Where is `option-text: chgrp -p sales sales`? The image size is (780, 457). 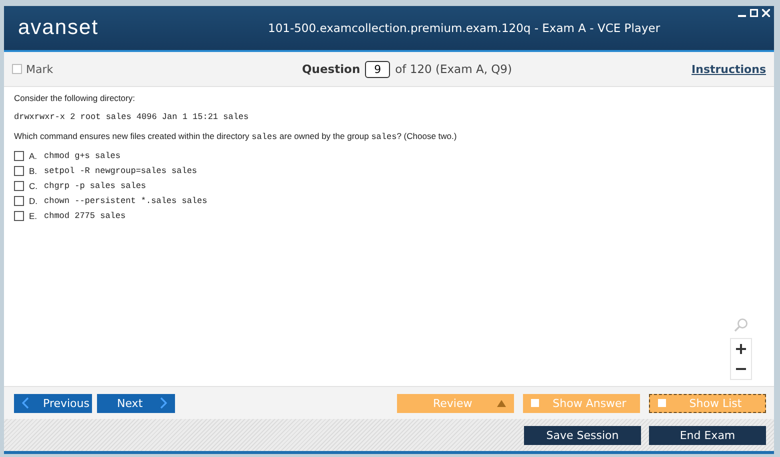
option-text: chgrp -p sales sales is located at coordinates (95, 186).